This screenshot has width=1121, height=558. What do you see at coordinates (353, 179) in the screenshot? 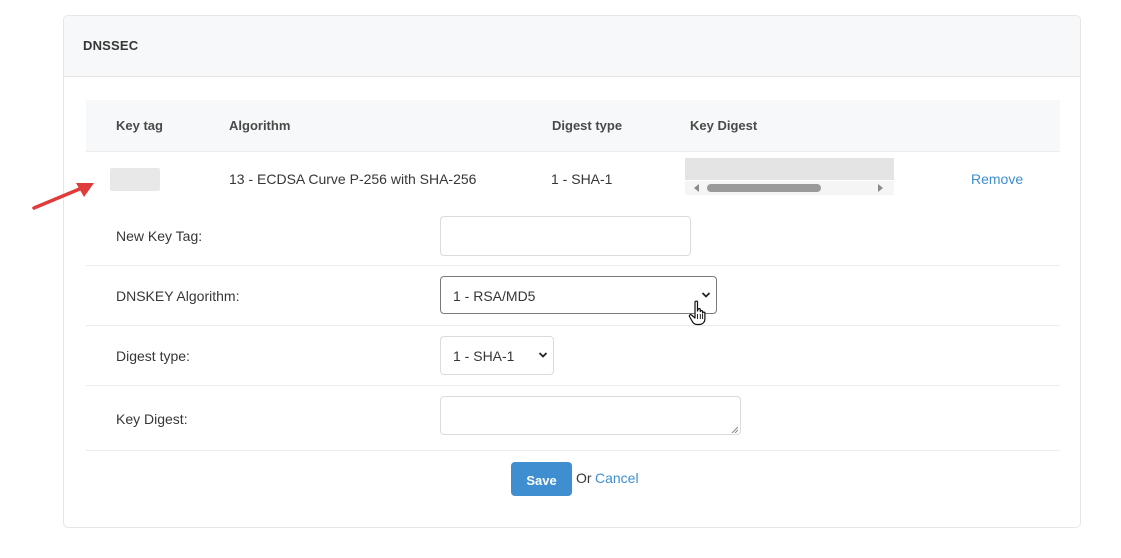
I see `algorithm-cell: 13 - ECDSA Curve P-256 with SHA-256` at bounding box center [353, 179].